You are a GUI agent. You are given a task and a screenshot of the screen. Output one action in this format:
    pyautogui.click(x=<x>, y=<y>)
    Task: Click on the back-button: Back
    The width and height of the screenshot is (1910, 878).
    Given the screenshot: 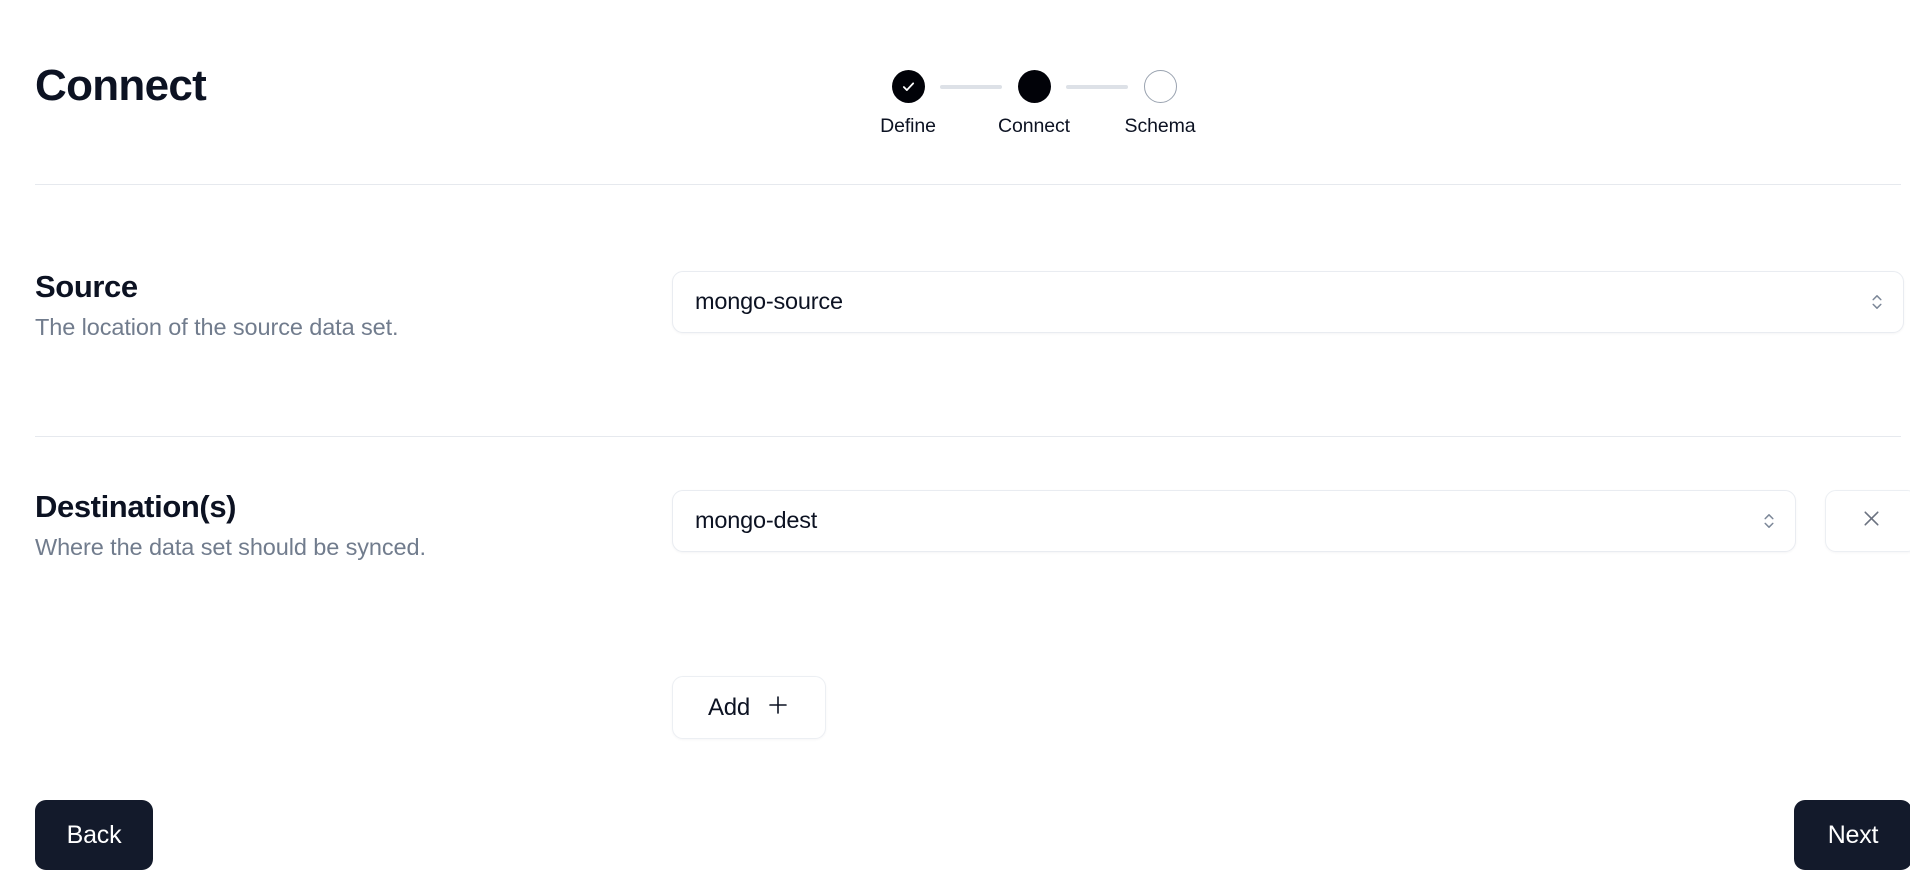 What is the action you would take?
    pyautogui.click(x=94, y=835)
    